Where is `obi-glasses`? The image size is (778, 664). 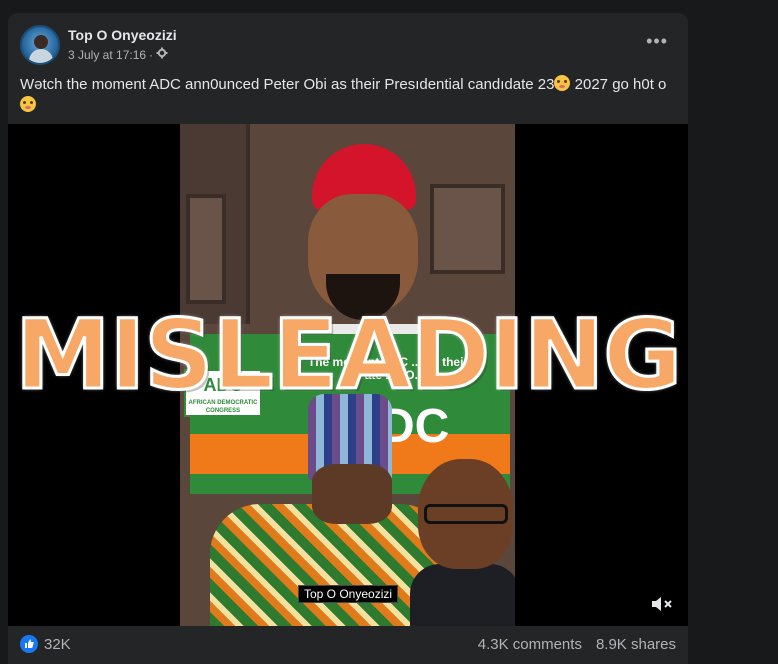
obi-glasses is located at coordinates (466, 514).